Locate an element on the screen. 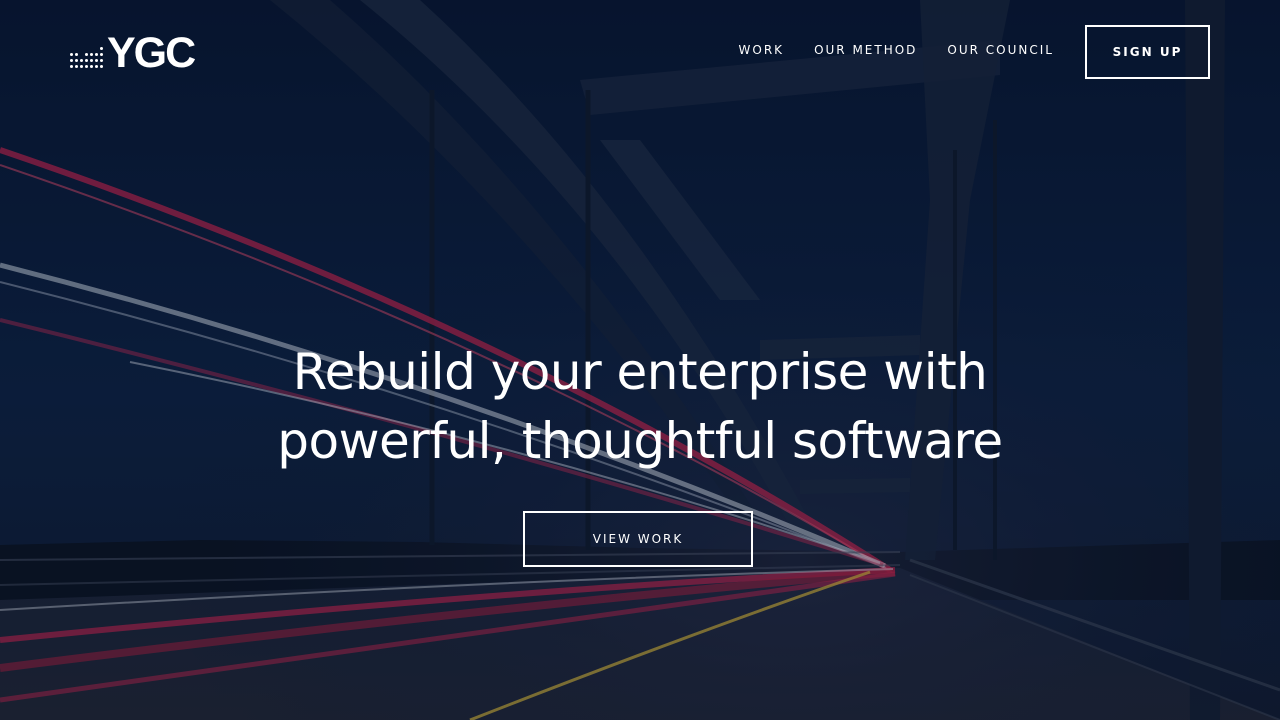 Image resolution: width=1280 pixels, height=720 pixels. logo-dots-icon is located at coordinates (86, 57).